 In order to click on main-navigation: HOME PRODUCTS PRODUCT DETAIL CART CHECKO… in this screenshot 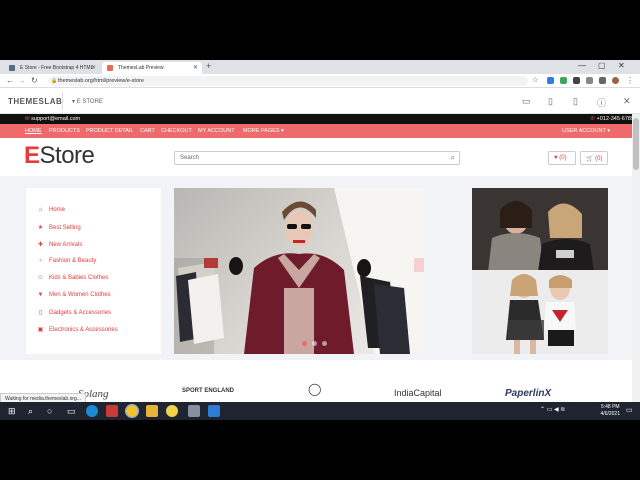, I will do `click(320, 131)`.